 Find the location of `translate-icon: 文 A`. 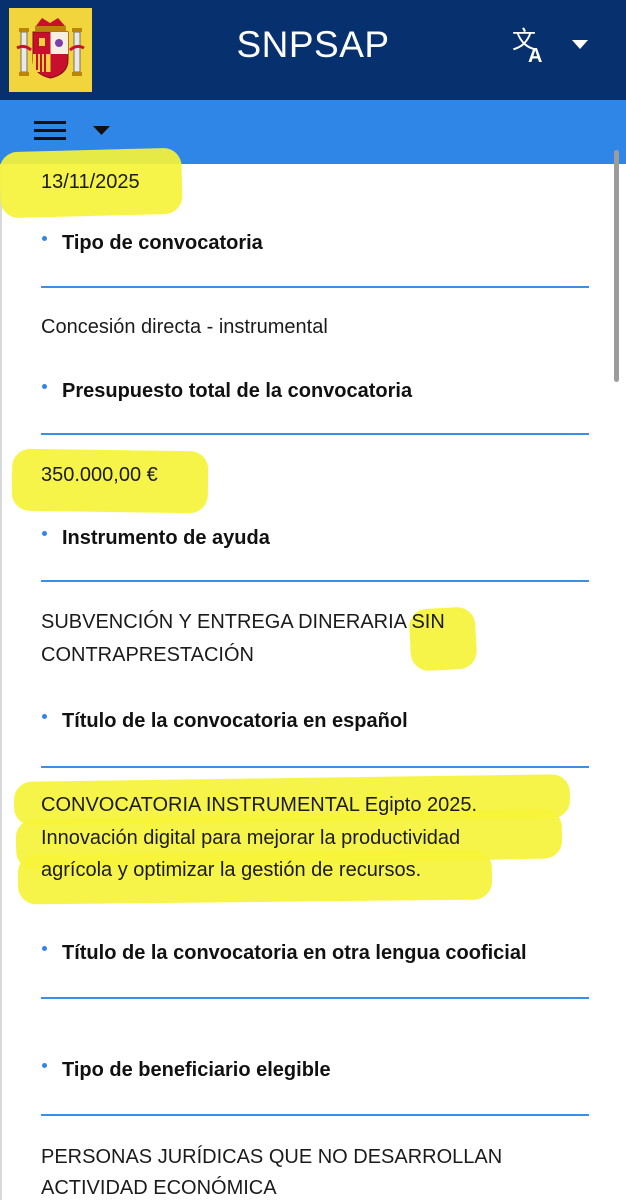

translate-icon: 文 A is located at coordinates (550, 46).